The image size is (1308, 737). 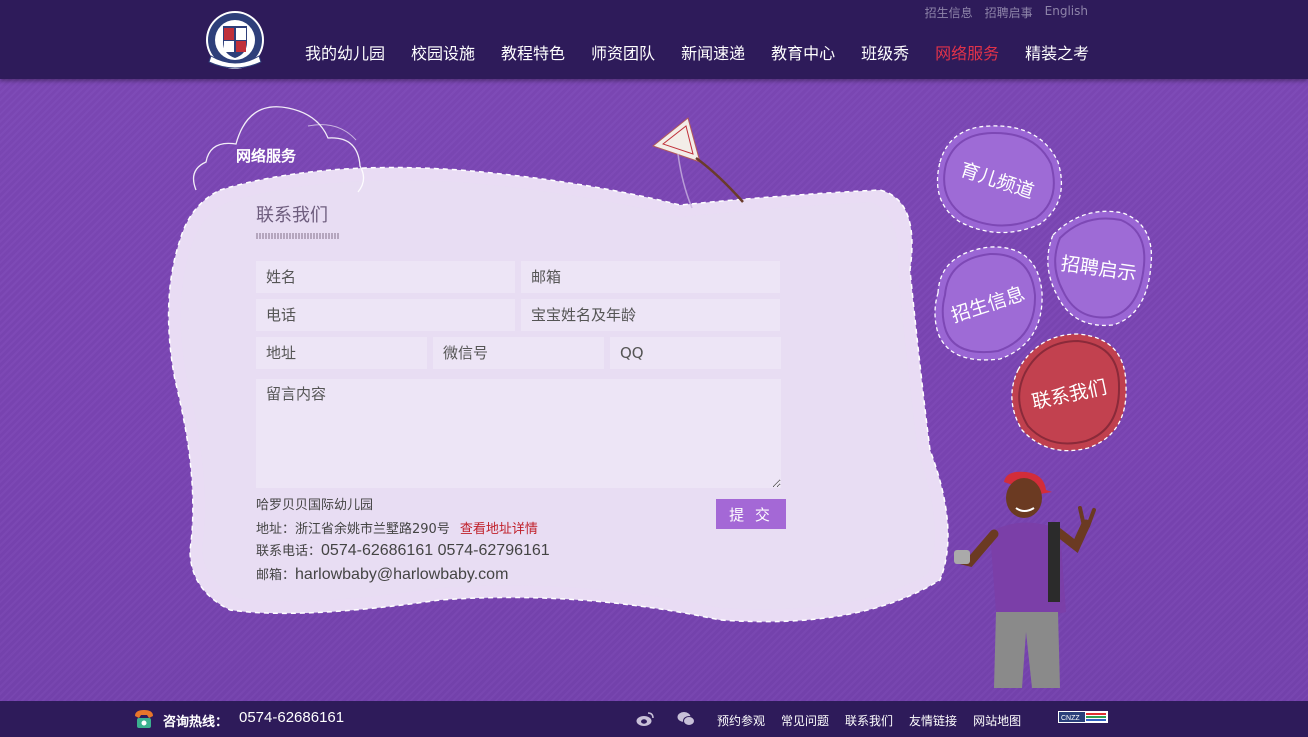 What do you see at coordinates (518, 353) in the screenshot?
I see `wechat-field` at bounding box center [518, 353].